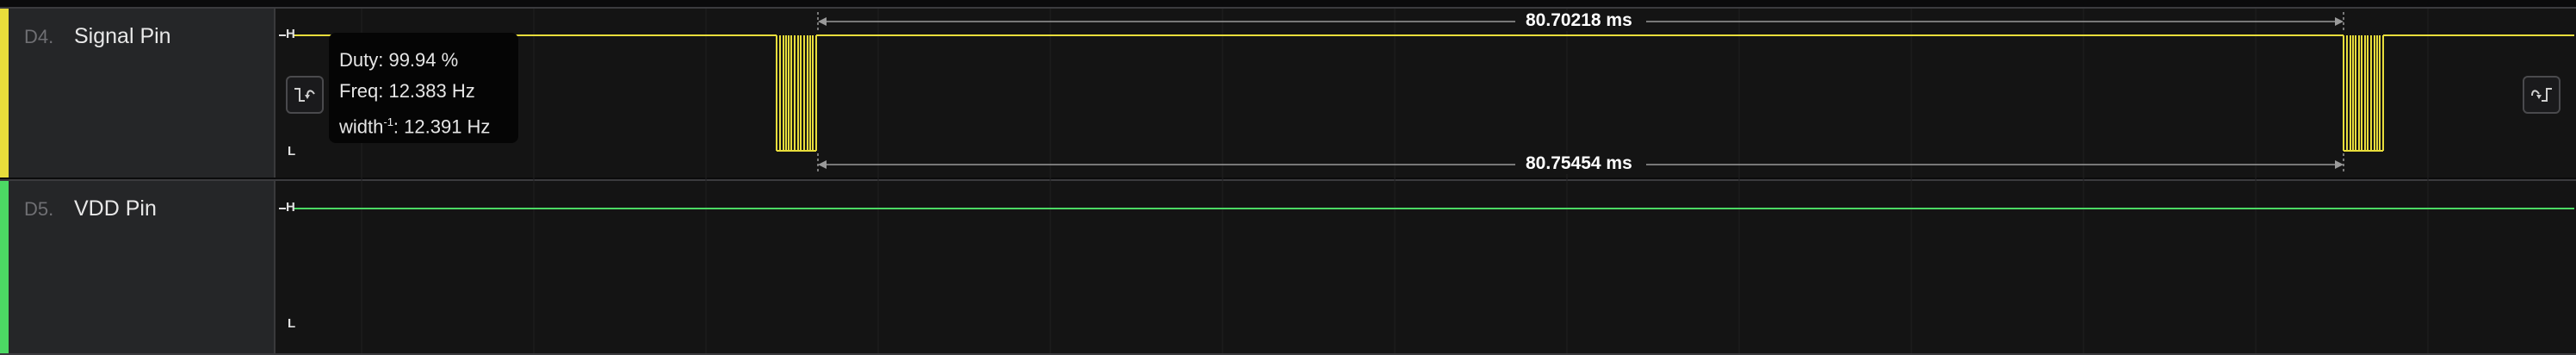  I want to click on tooltip-width: width-1: 12.391 Hz, so click(424, 124).